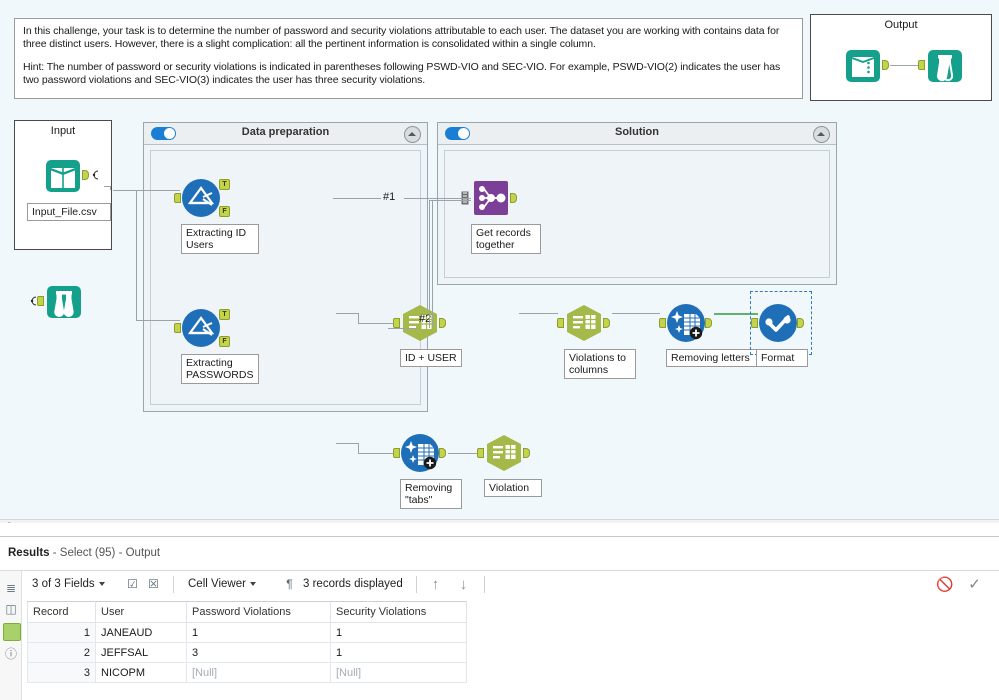  What do you see at coordinates (247, 672) in the screenshot?
I see `table-row: 3 NICOPM [Null] [Null]` at bounding box center [247, 672].